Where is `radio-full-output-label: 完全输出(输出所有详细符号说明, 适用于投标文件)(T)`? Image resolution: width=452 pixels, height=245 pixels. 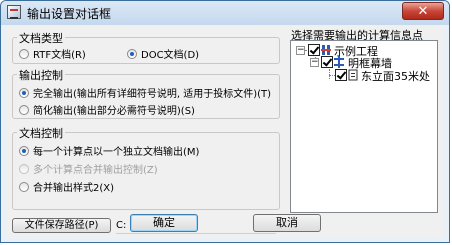 radio-full-output-label: 完全输出(输出所有详细符号说明, 适用于投标文件)(T) is located at coordinates (152, 94).